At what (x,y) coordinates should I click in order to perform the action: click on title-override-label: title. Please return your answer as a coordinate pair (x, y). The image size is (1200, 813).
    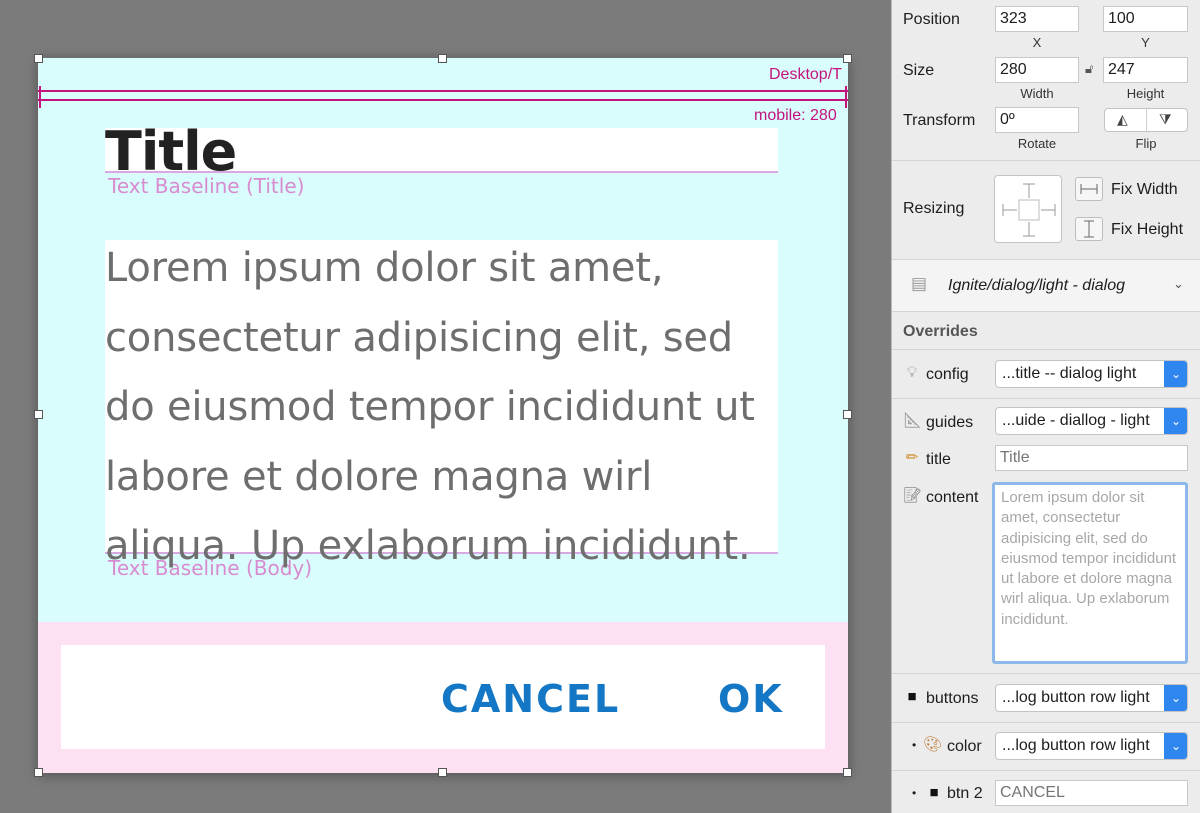
    Looking at the image, I should click on (938, 459).